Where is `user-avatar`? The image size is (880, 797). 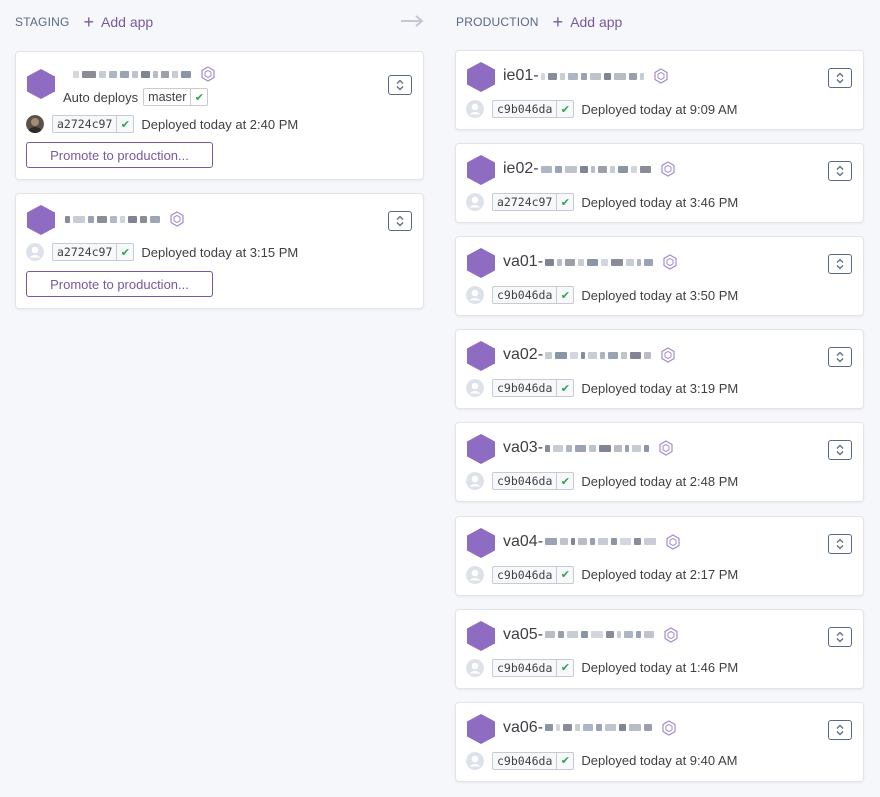 user-avatar is located at coordinates (35, 124).